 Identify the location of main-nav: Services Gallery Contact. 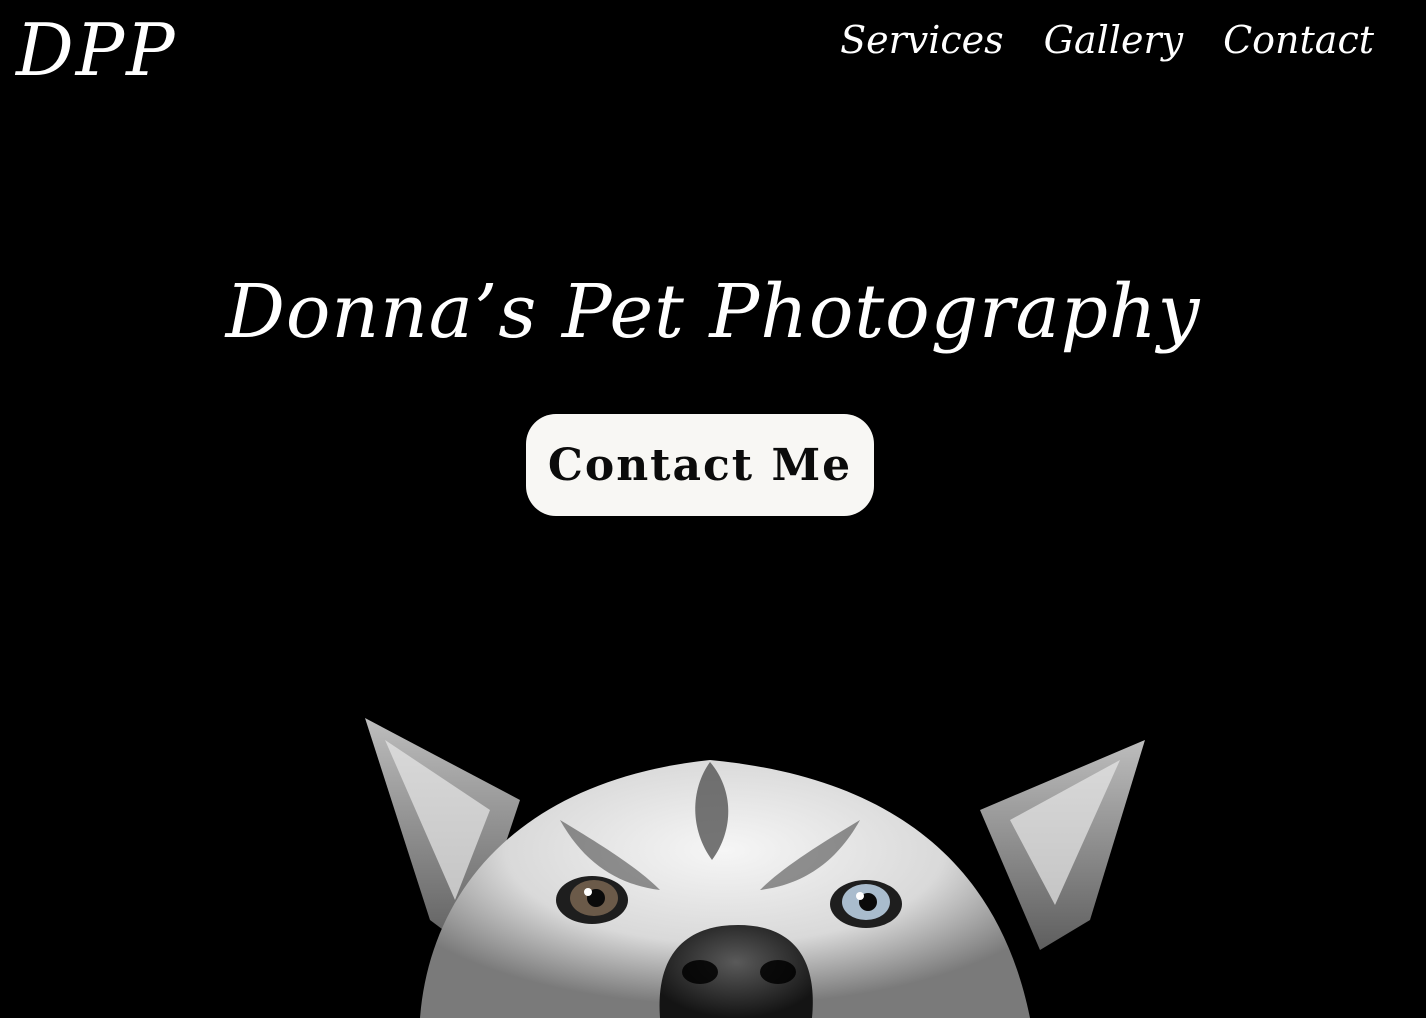
(1107, 40).